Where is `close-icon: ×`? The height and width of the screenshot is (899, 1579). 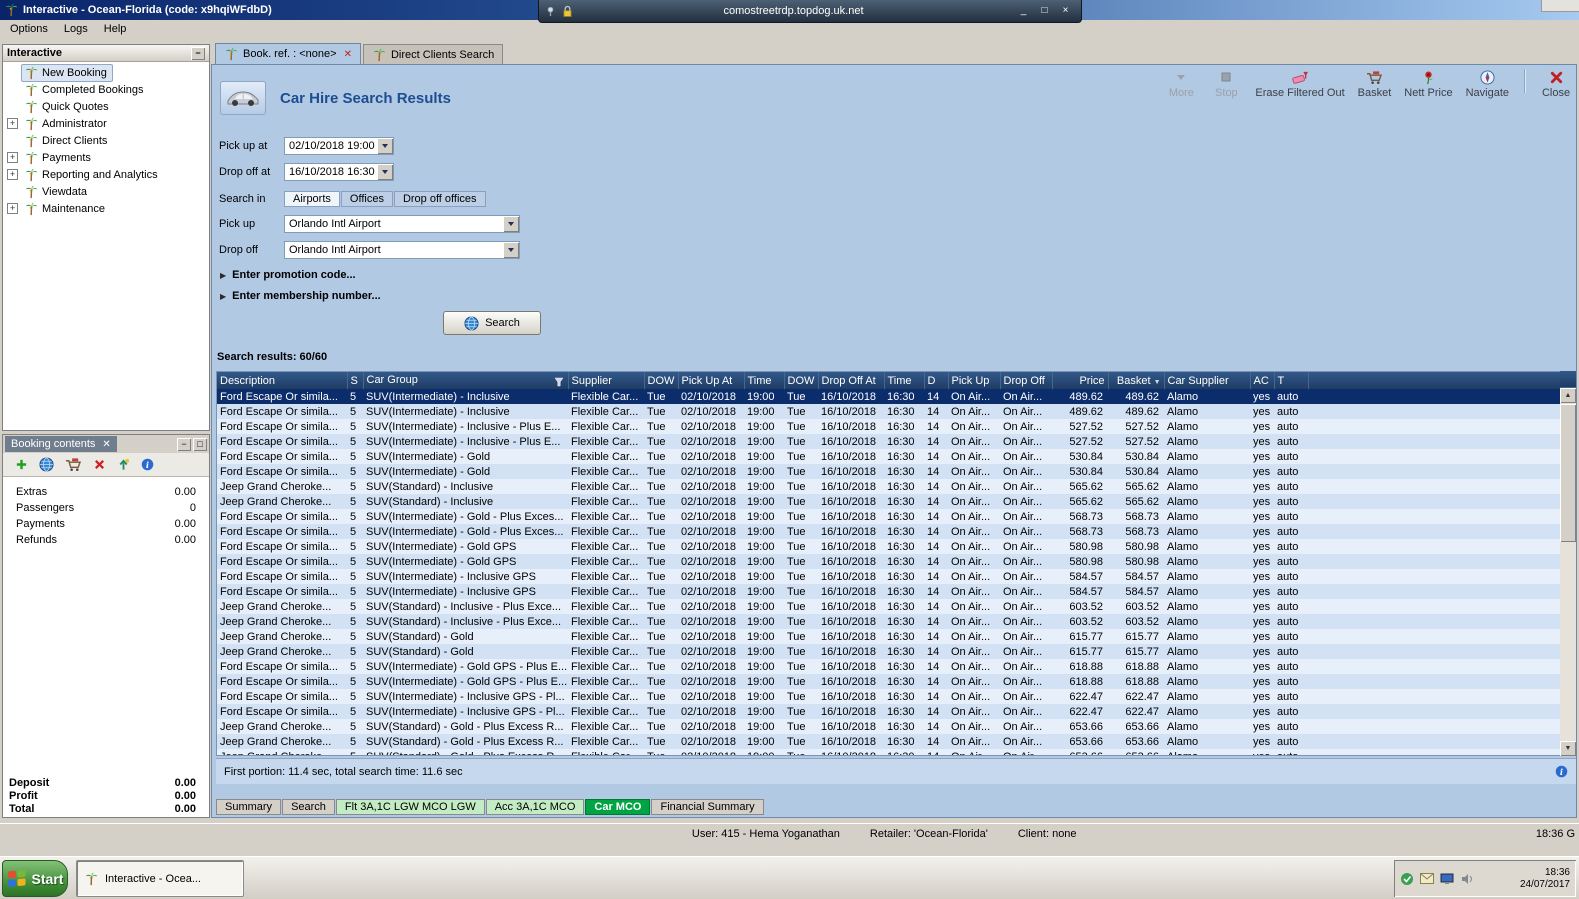 close-icon: × is located at coordinates (1065, 11).